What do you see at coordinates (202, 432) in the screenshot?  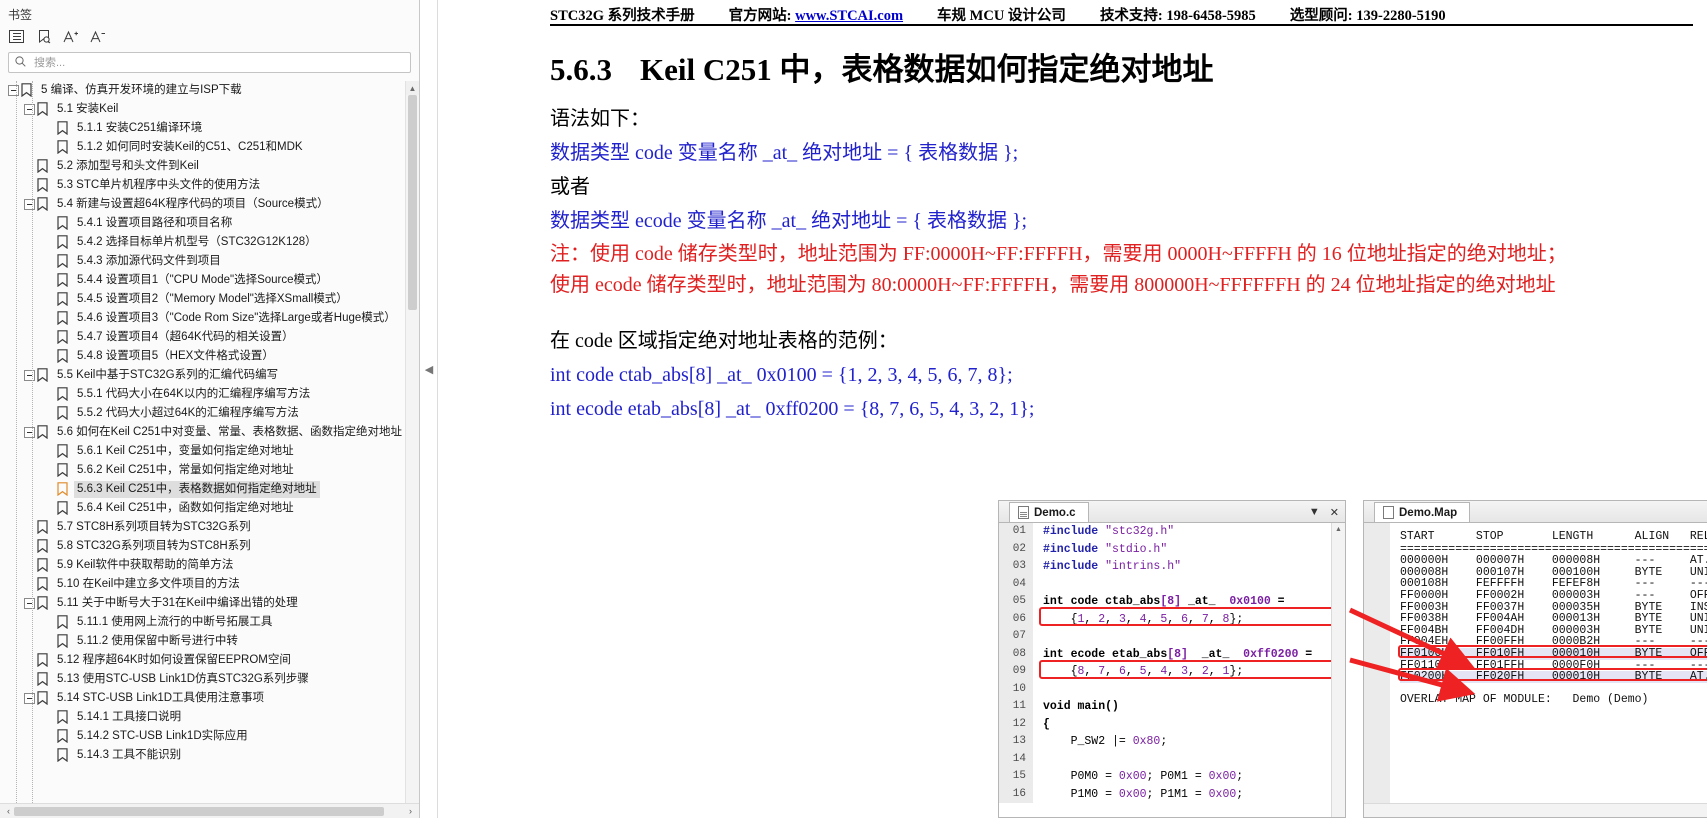 I see `bookmark-item: 5.6 如何在Keil C251中对变量、常量、表格数据、函数指定绝对地址` at bounding box center [202, 432].